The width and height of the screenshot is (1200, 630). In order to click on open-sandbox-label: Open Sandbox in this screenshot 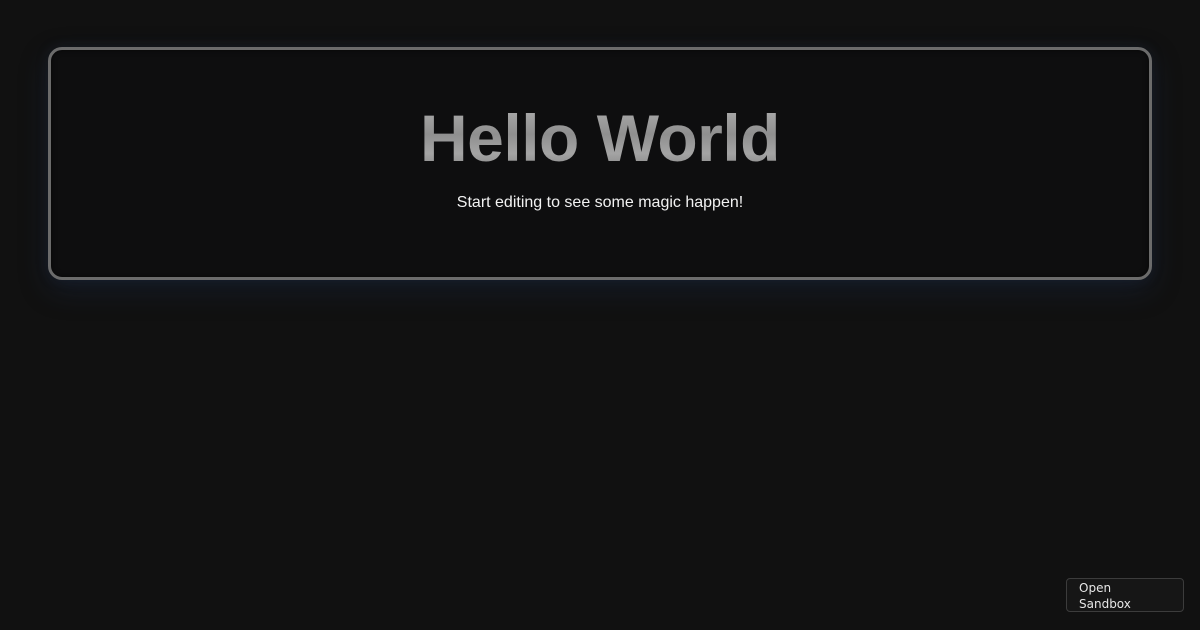, I will do `click(1105, 596)`.